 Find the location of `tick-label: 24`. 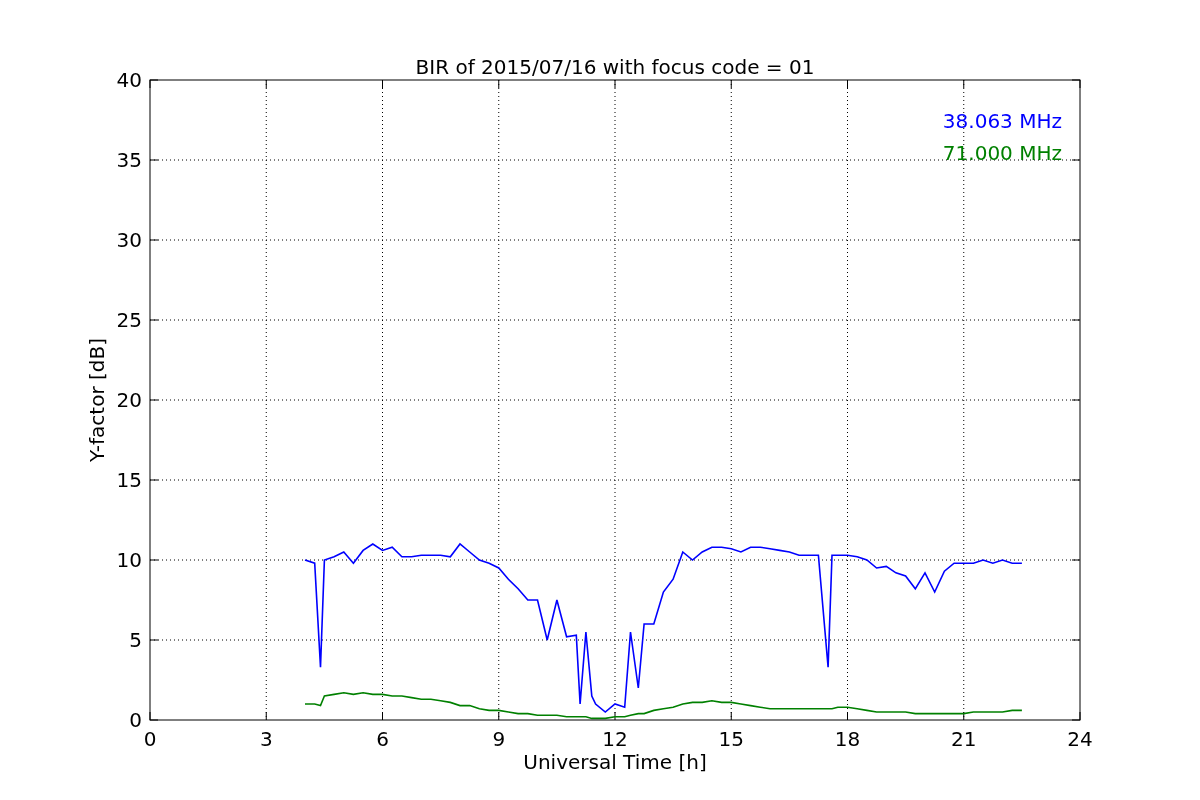

tick-label: 24 is located at coordinates (1080, 739).